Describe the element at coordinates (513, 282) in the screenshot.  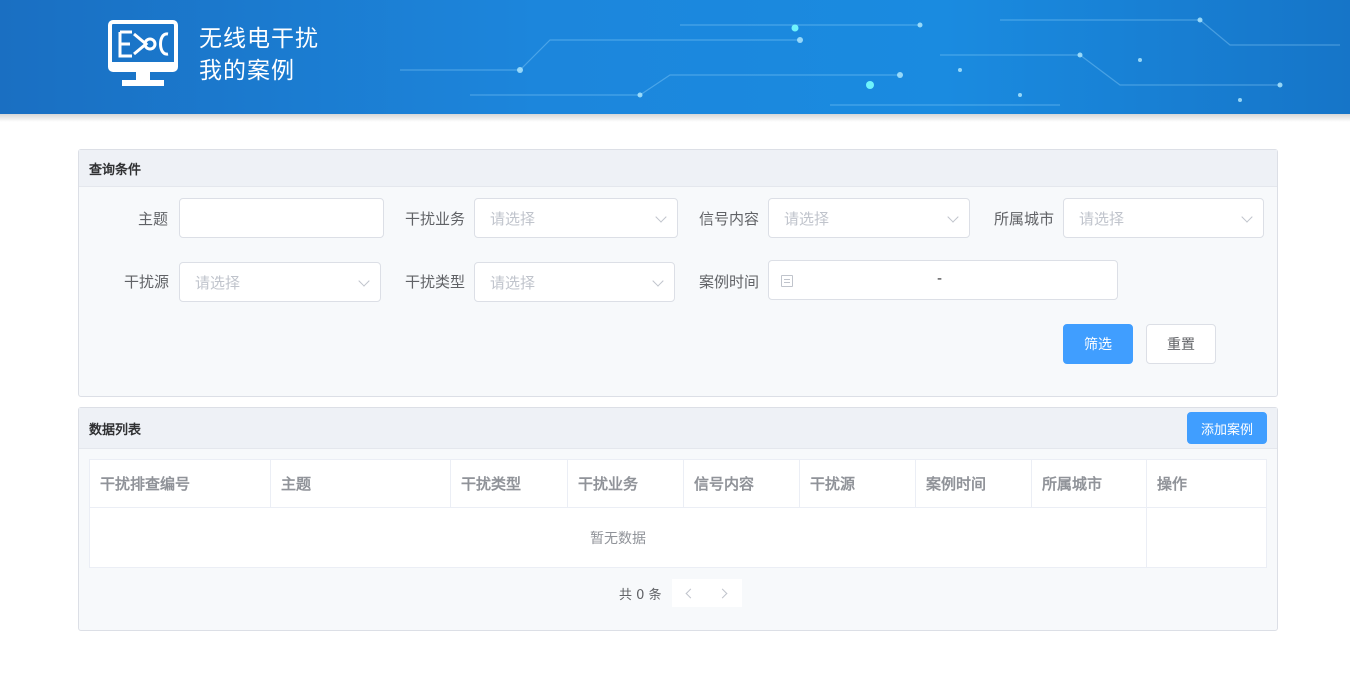
I see `type-select-placeholder: 请选择` at that location.